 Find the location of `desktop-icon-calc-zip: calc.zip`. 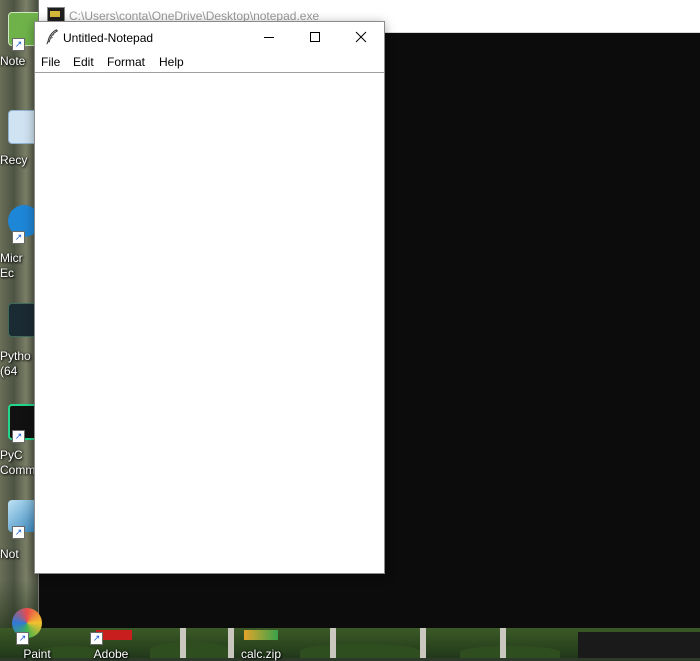

desktop-icon-calc-zip: calc.zip is located at coordinates (261, 633).